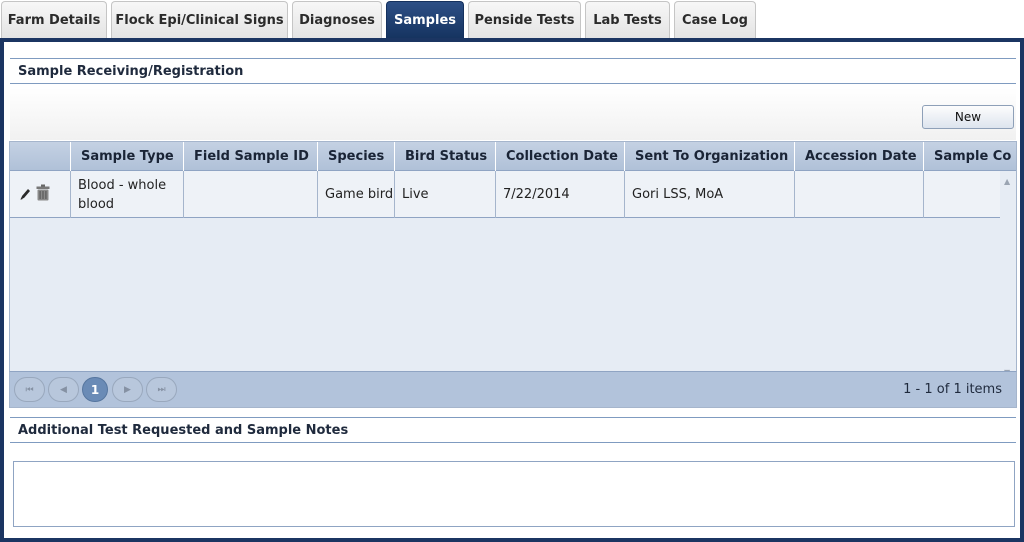 Image resolution: width=1024 pixels, height=542 pixels. What do you see at coordinates (29, 389) in the screenshot?
I see `first-page-button: ⏮` at bounding box center [29, 389].